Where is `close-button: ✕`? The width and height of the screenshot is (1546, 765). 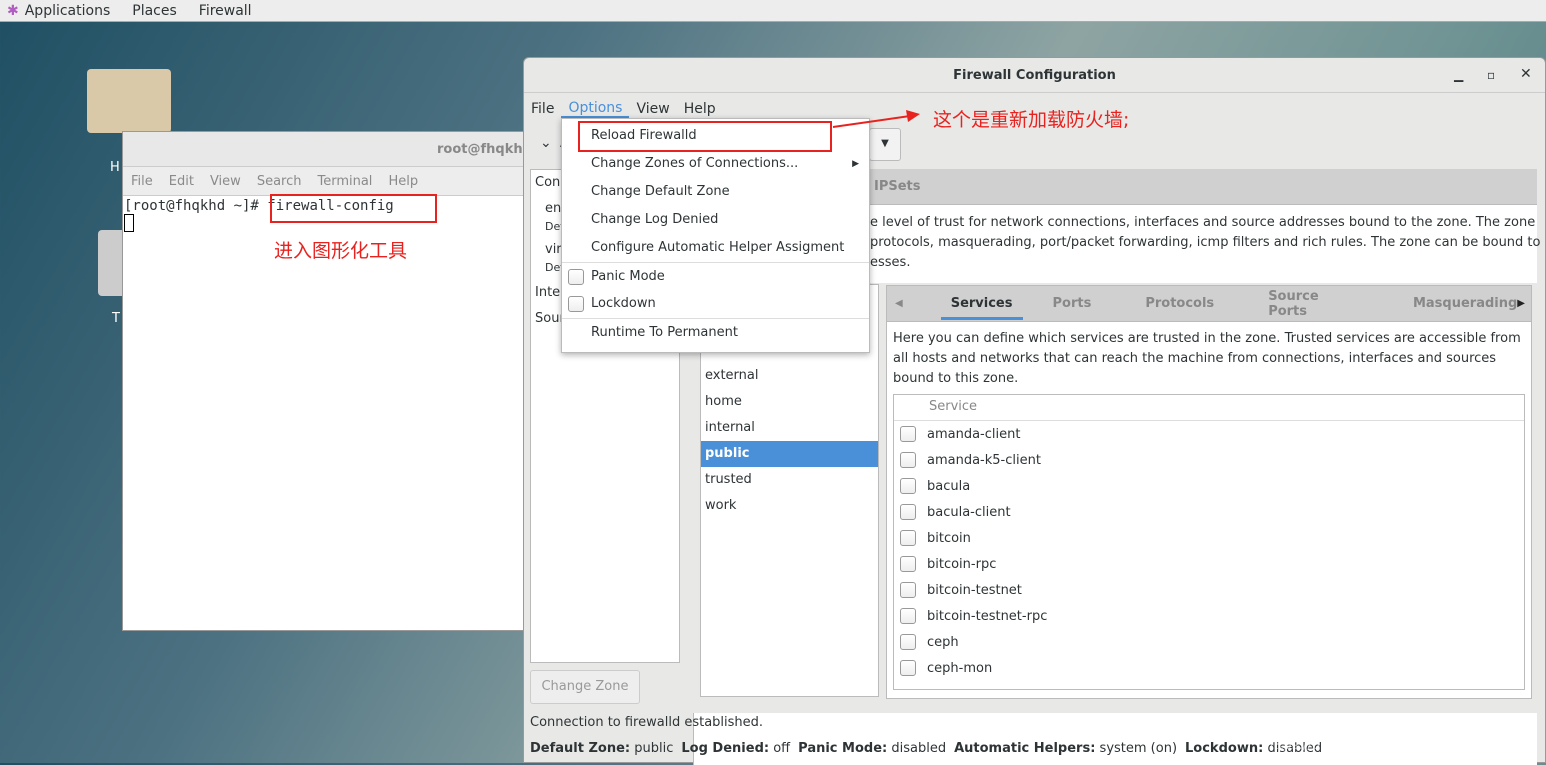 close-button: ✕ is located at coordinates (1526, 74).